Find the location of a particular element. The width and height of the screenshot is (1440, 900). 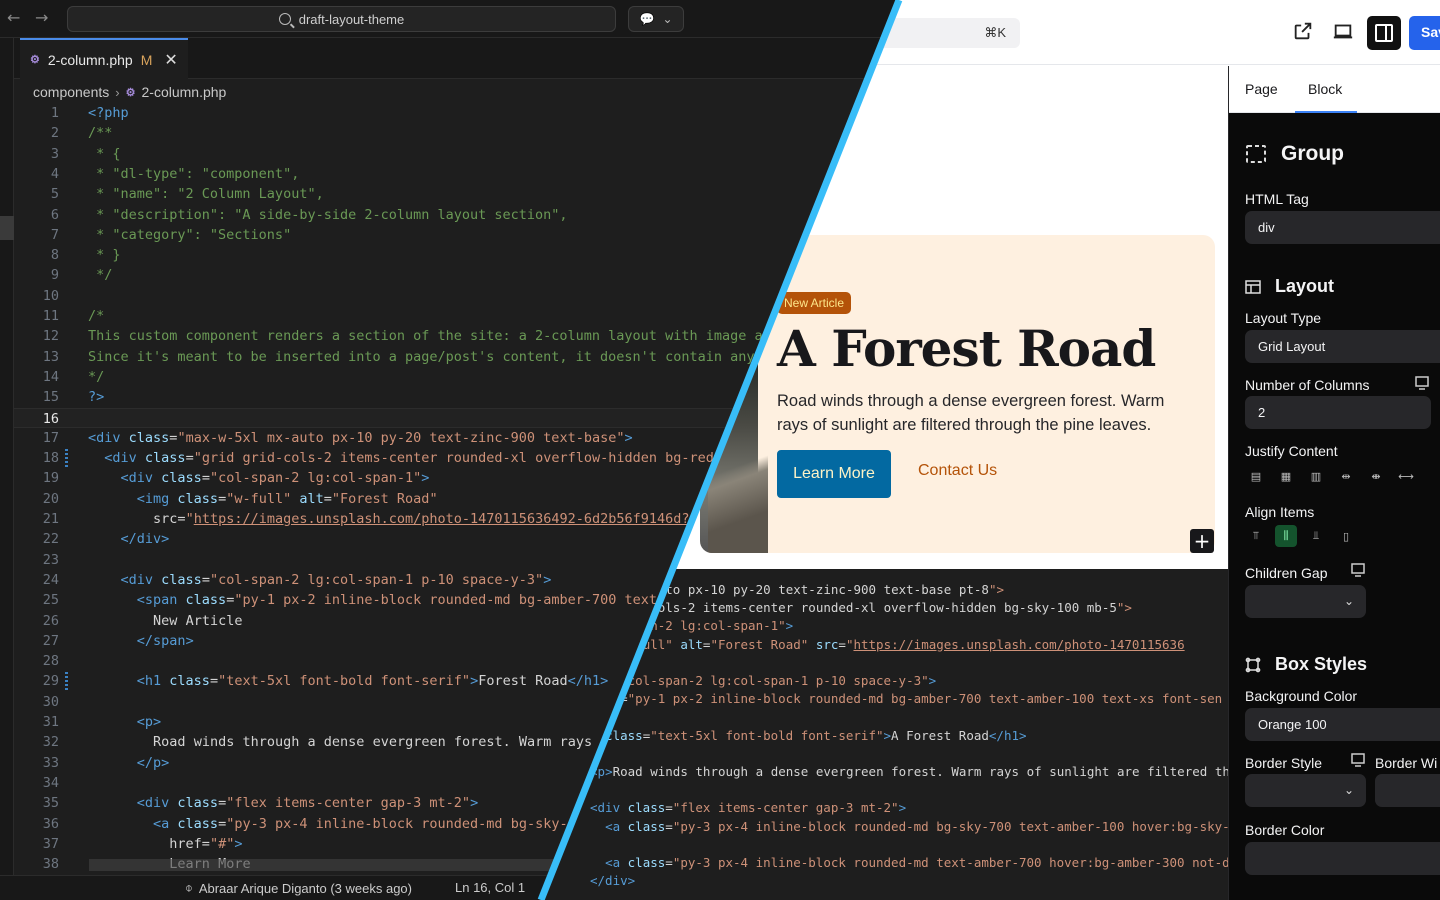

tab-page: Page is located at coordinates (1261, 89).